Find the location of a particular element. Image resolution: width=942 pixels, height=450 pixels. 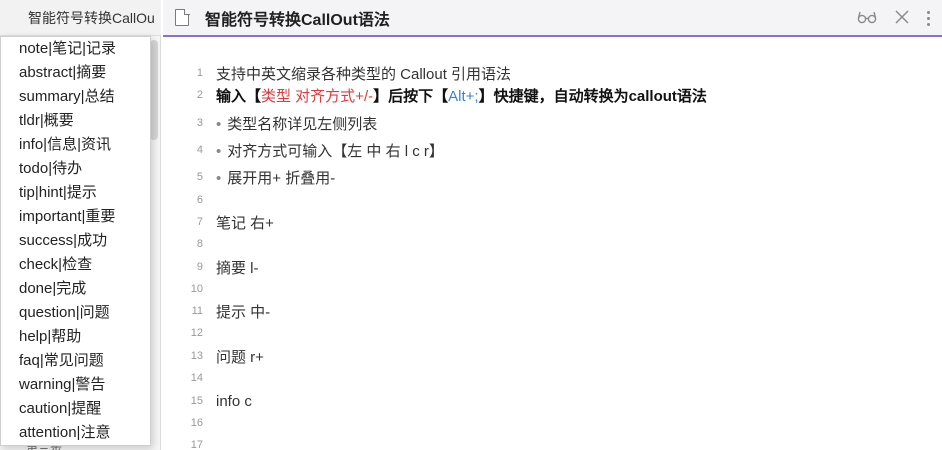

line-6: 6 is located at coordinates (552, 200).